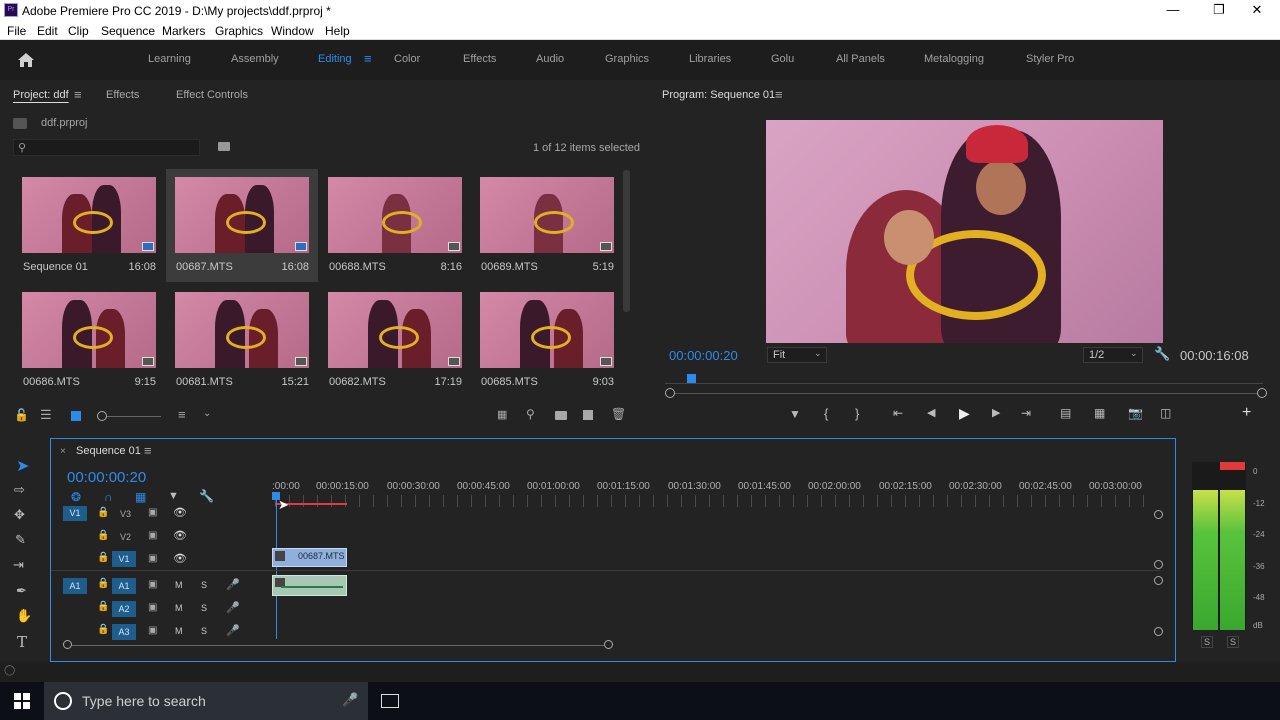 This screenshot has width=1280, height=720. Describe the element at coordinates (124, 632) in the screenshot. I see `track-target-a3: A3` at that location.